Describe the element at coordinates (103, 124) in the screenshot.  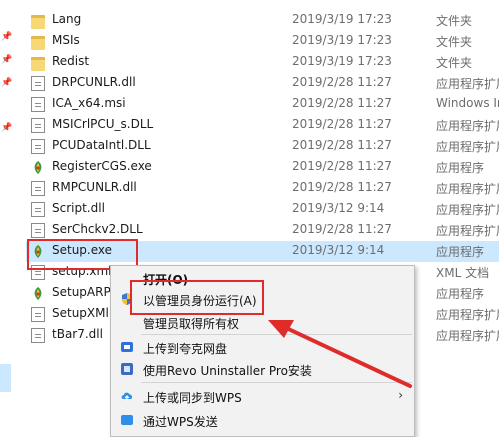
I see `file-name: MSICrlPCU_s.DLL` at that location.